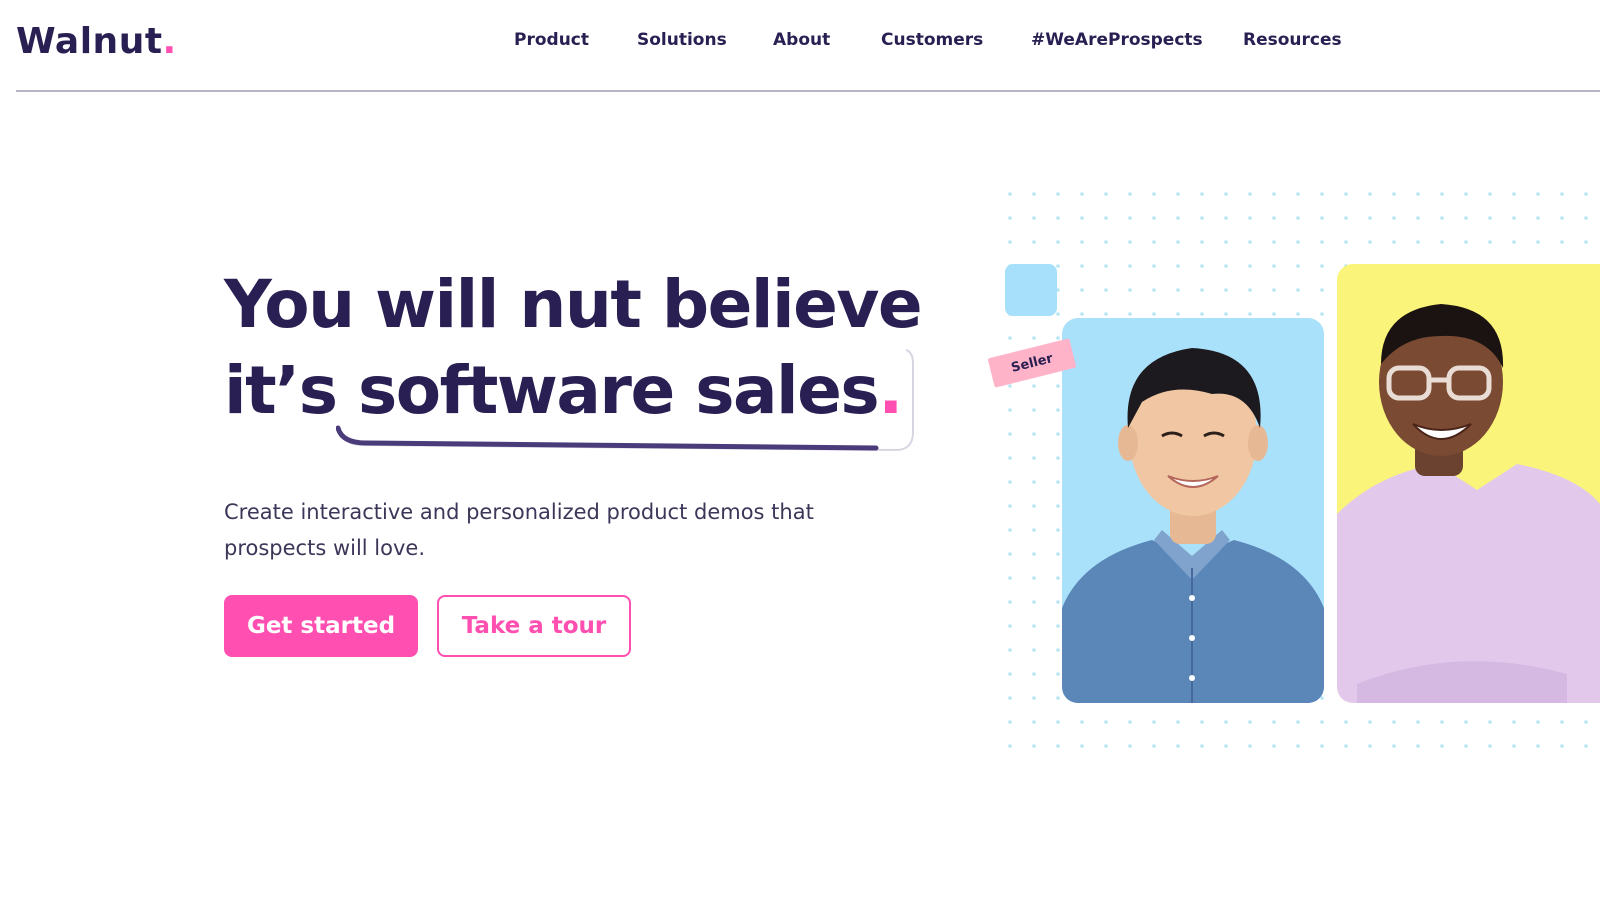 The height and width of the screenshot is (900, 1600). What do you see at coordinates (1117, 40) in the screenshot?
I see `nav-item-weareprospects: #WeAreProspects` at bounding box center [1117, 40].